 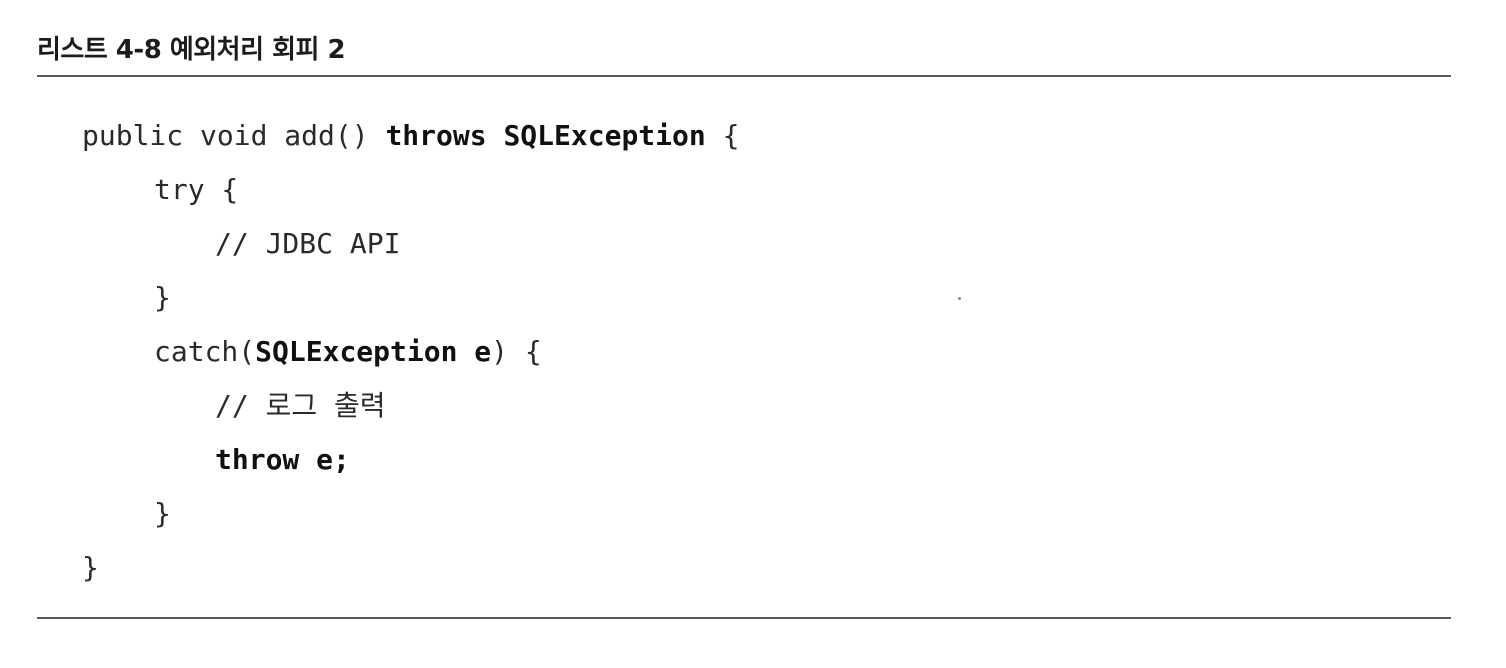 What do you see at coordinates (300, 405) in the screenshot?
I see `code-token: // 로그 출력` at bounding box center [300, 405].